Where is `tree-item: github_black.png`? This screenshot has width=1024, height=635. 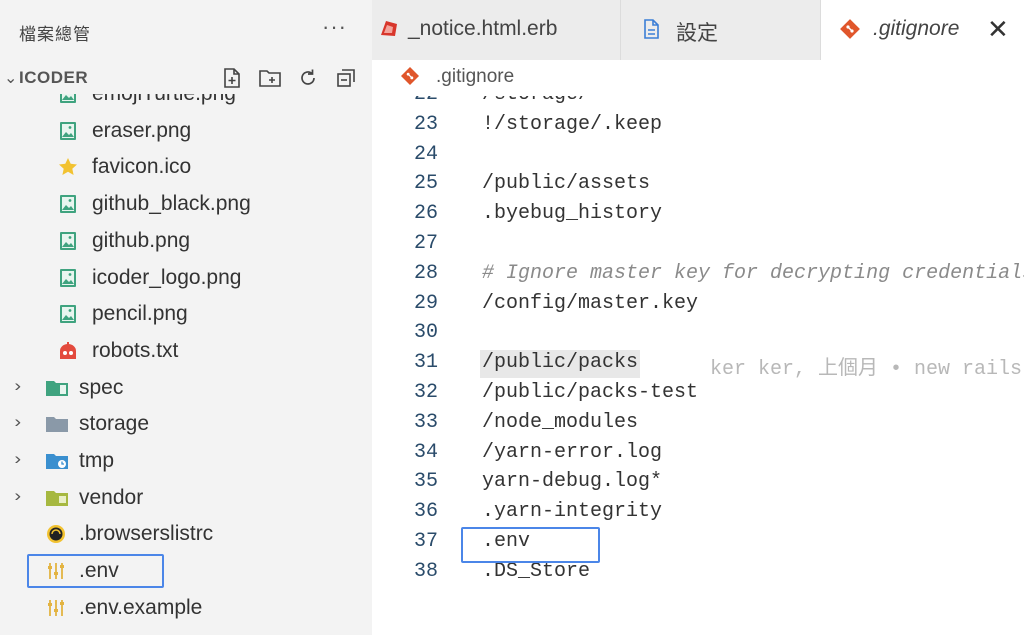 tree-item: github_black.png is located at coordinates (186, 204).